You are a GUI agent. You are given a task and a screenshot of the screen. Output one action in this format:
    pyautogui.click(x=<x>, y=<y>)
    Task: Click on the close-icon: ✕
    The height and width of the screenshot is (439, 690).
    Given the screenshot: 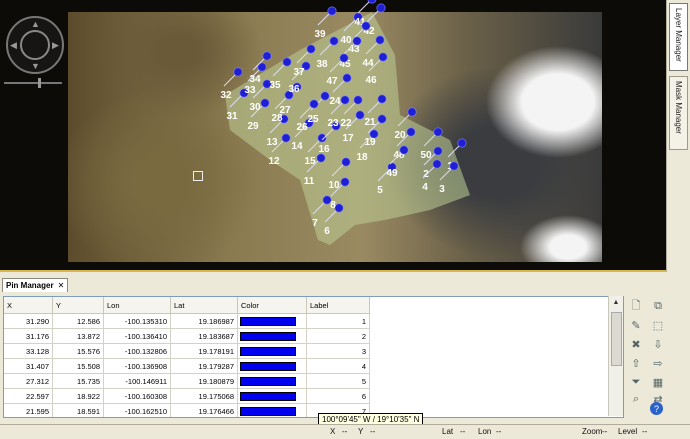 What is the action you would take?
    pyautogui.click(x=61, y=285)
    